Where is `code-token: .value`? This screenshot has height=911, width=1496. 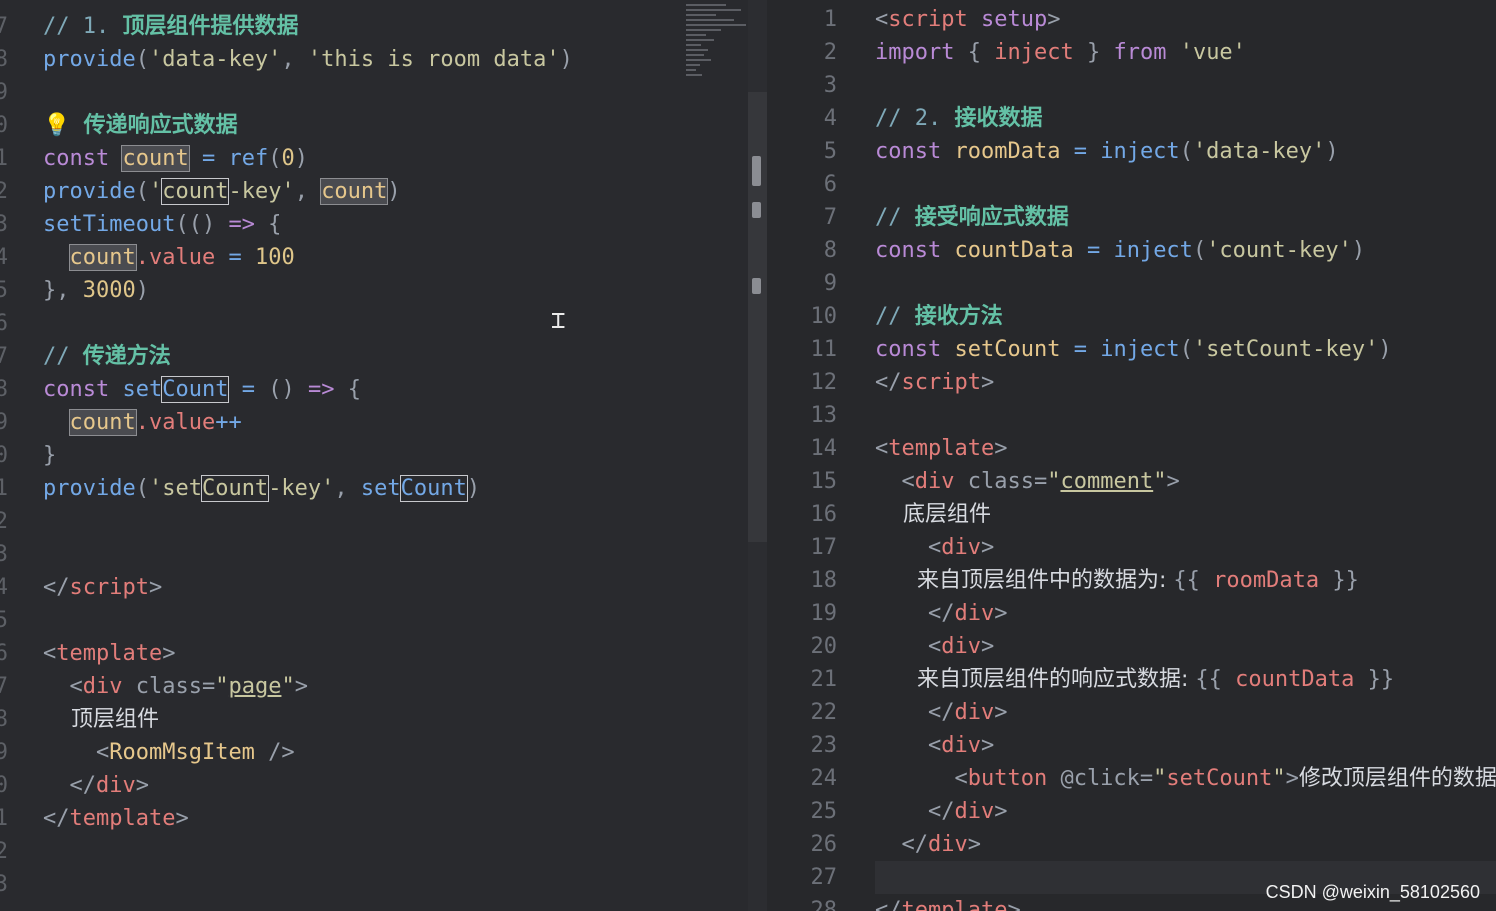
code-token: .value is located at coordinates (175, 257).